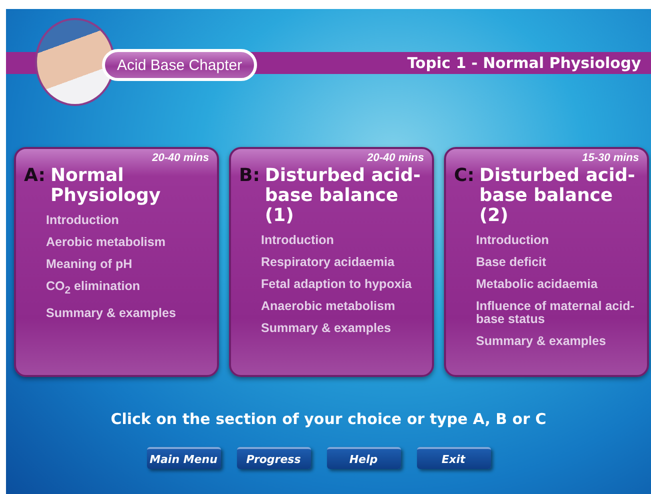  What do you see at coordinates (127, 242) in the screenshot?
I see `topic-item: Aerobic metabolism` at bounding box center [127, 242].